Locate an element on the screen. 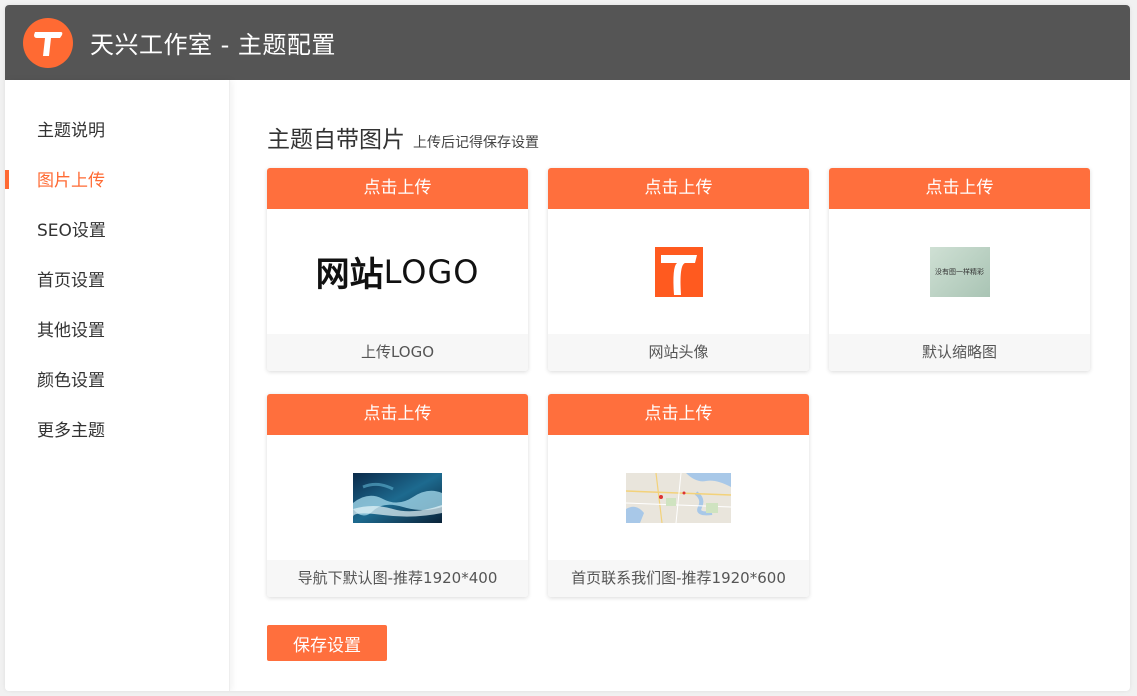  thumbnail-preview: 没有图一样精彩 is located at coordinates (959, 271).